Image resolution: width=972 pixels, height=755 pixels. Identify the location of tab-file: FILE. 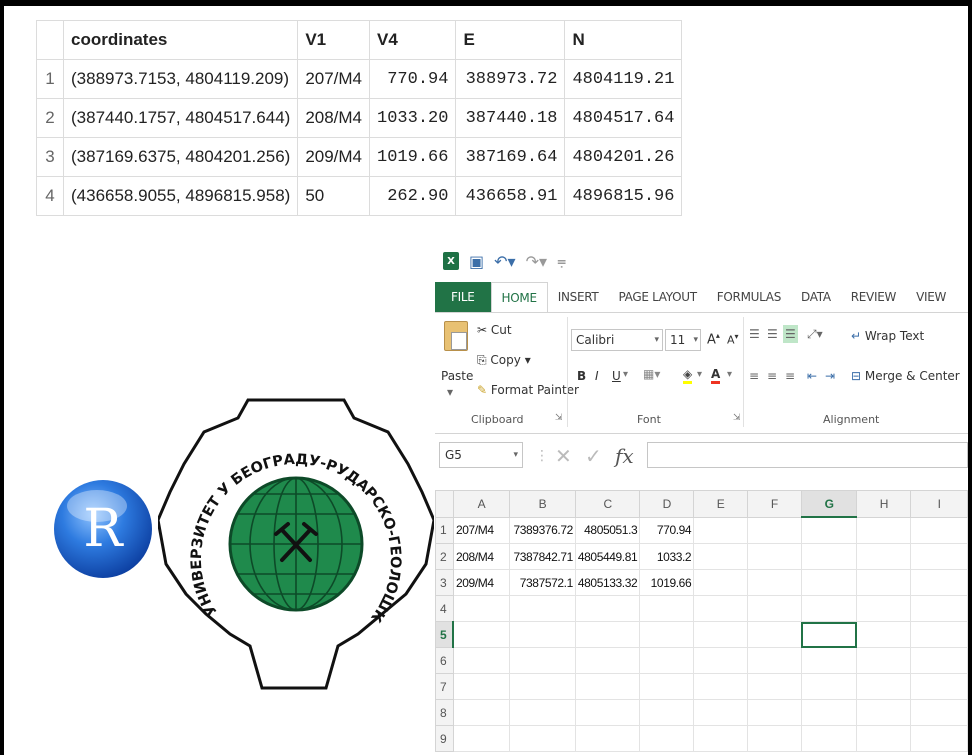
(463, 297).